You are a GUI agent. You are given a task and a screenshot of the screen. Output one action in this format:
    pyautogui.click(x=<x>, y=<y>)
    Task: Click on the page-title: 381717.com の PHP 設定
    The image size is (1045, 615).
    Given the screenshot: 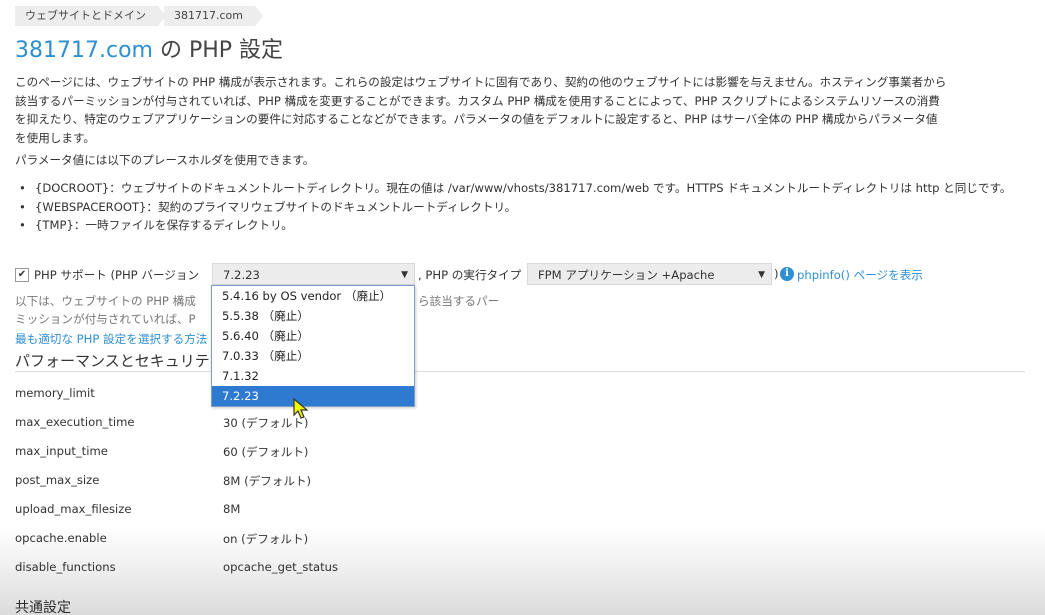 What is the action you would take?
    pyautogui.click(x=149, y=48)
    